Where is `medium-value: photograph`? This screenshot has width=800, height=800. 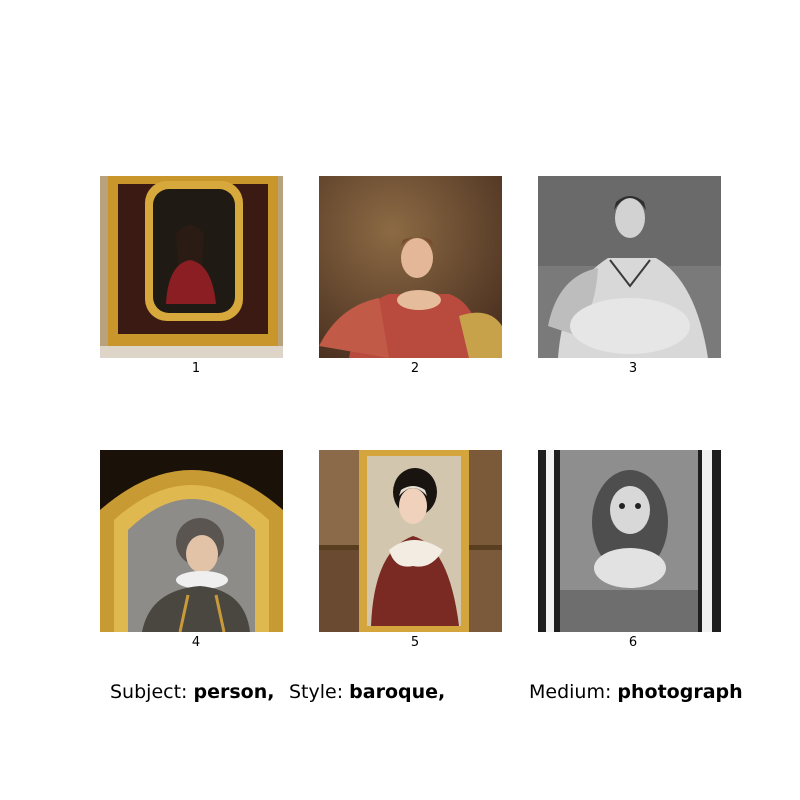
medium-value: photograph is located at coordinates (680, 692).